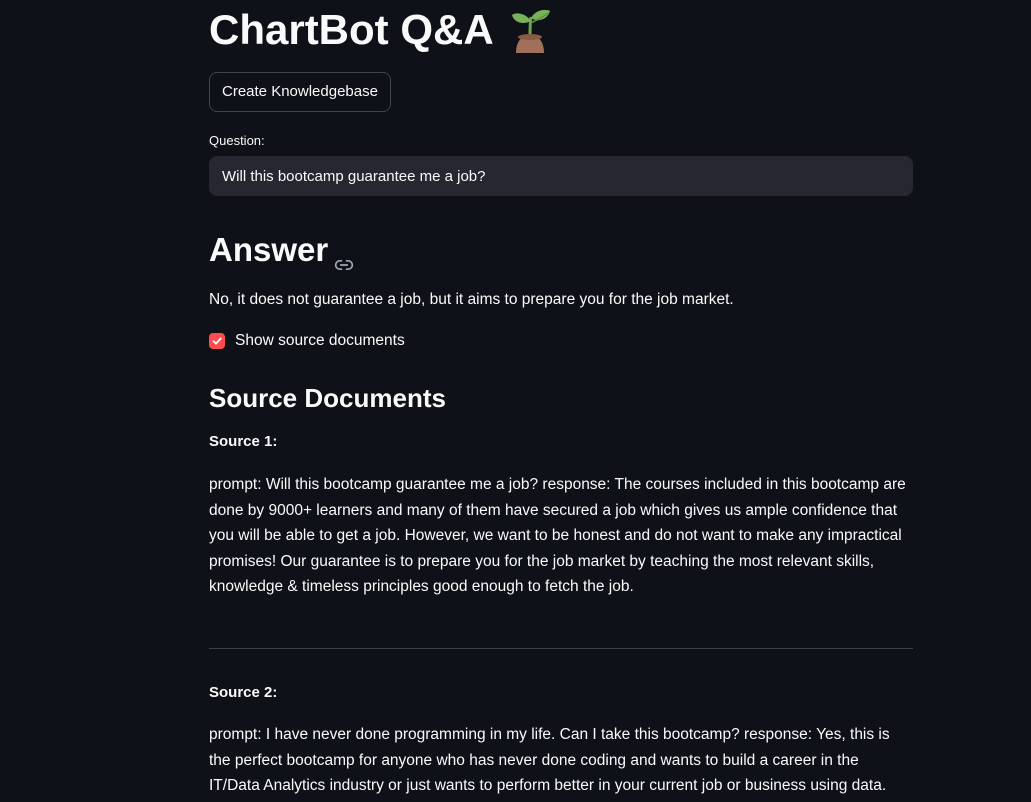  Describe the element at coordinates (561, 648) in the screenshot. I see `divider` at that location.